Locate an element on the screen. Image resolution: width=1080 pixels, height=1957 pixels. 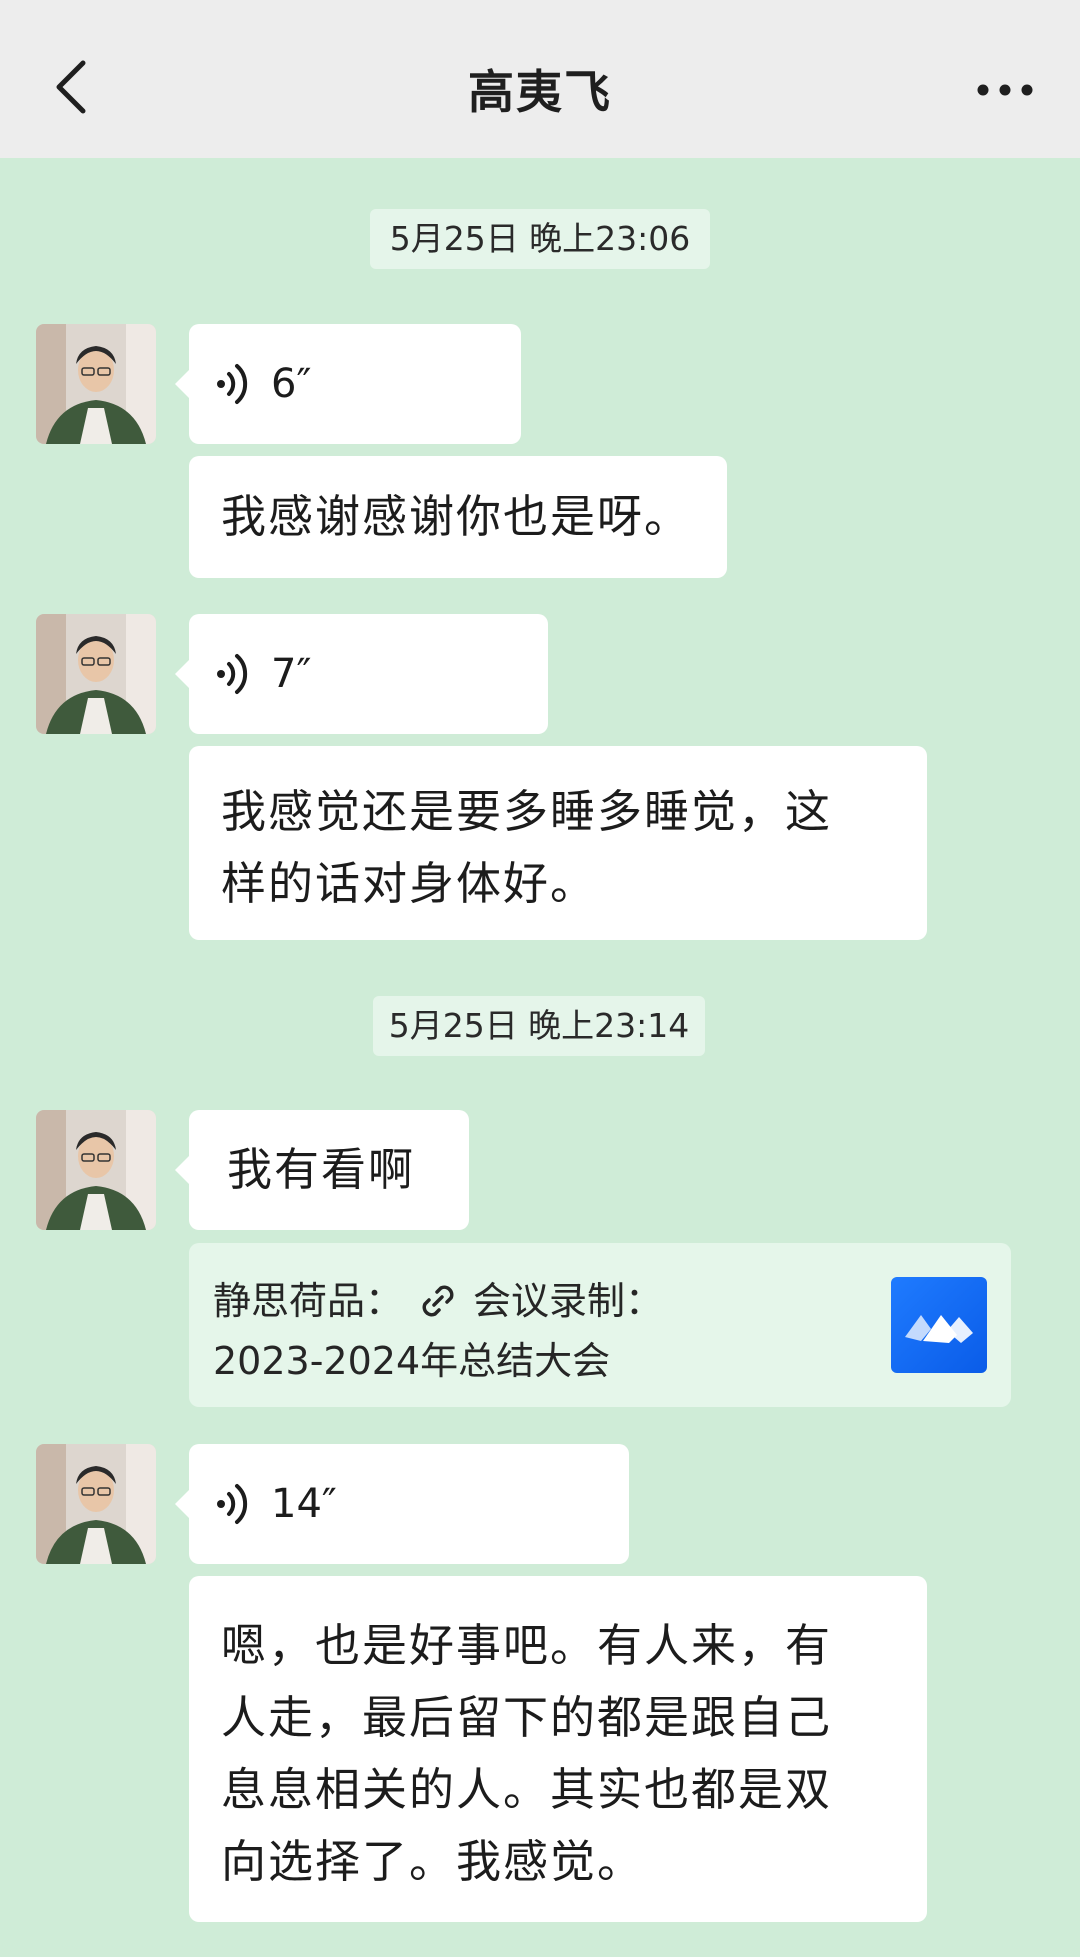
link-card-title-part1: 会议录制： is located at coordinates (568, 1301).